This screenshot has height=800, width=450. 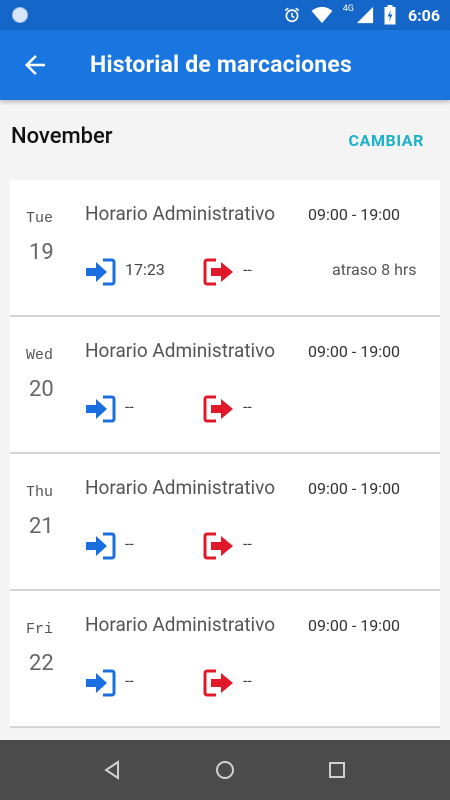 What do you see at coordinates (20, 15) in the screenshot?
I see `notification-icon` at bounding box center [20, 15].